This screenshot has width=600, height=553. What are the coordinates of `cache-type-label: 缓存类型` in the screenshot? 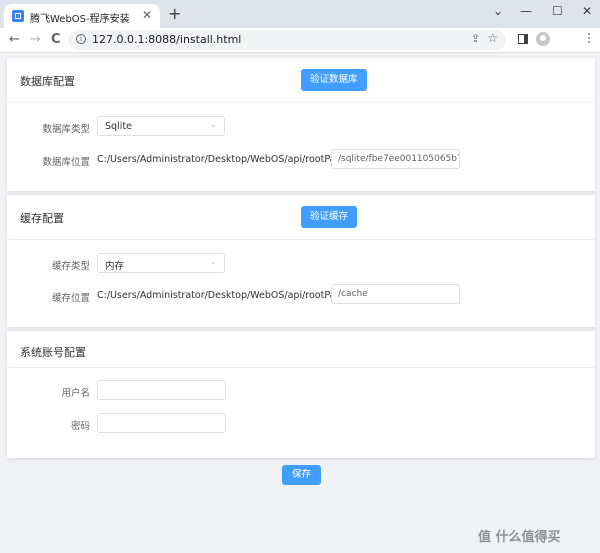 It's located at (70, 266).